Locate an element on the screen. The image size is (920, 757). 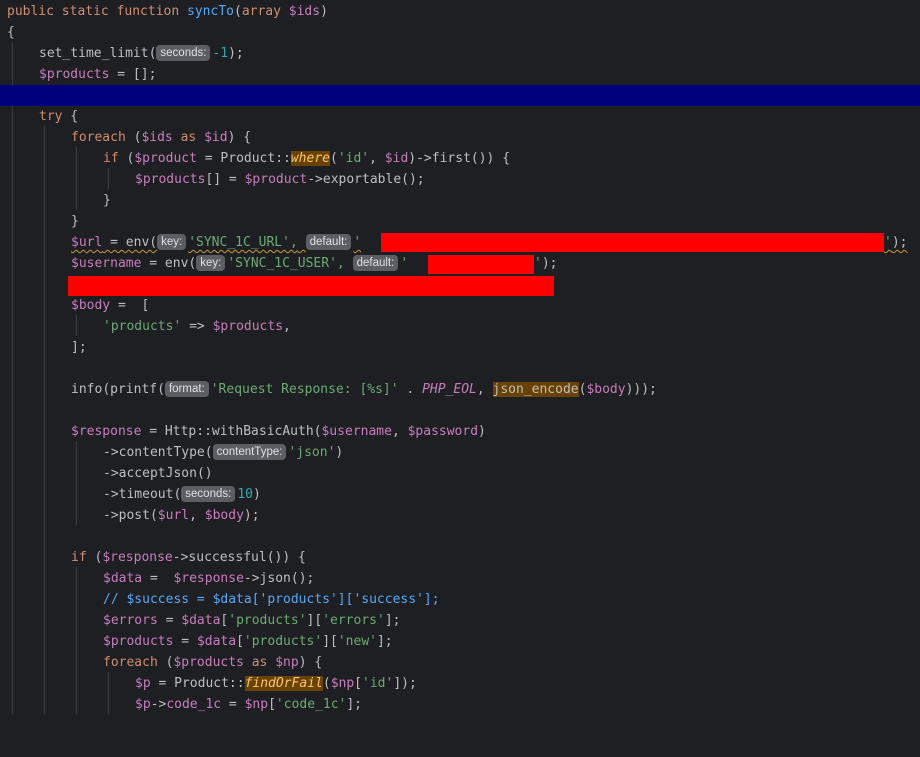
code-line: ->acceptJson() is located at coordinates (460, 473).